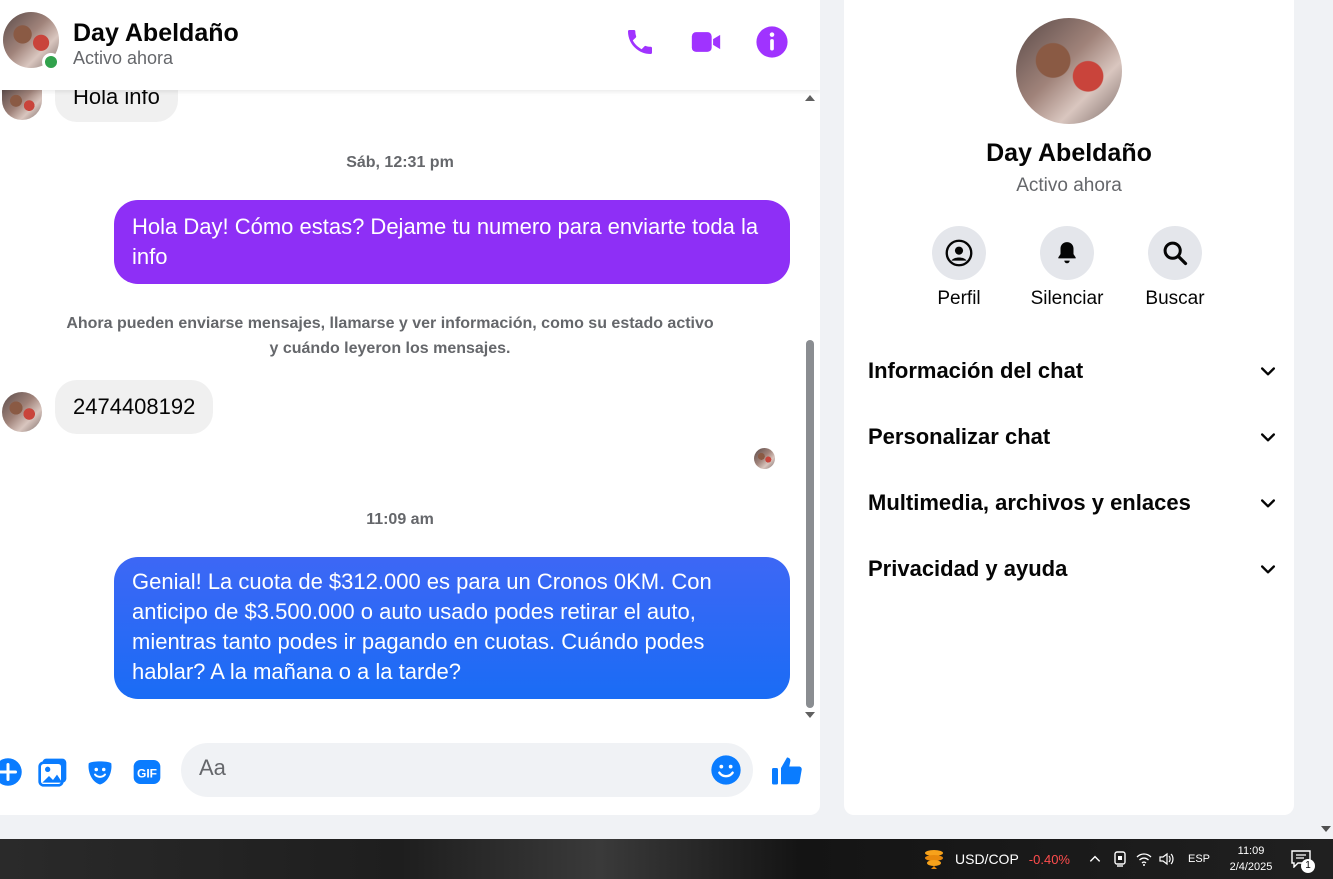  Describe the element at coordinates (934, 859) in the screenshot. I see `coins-icon` at that location.